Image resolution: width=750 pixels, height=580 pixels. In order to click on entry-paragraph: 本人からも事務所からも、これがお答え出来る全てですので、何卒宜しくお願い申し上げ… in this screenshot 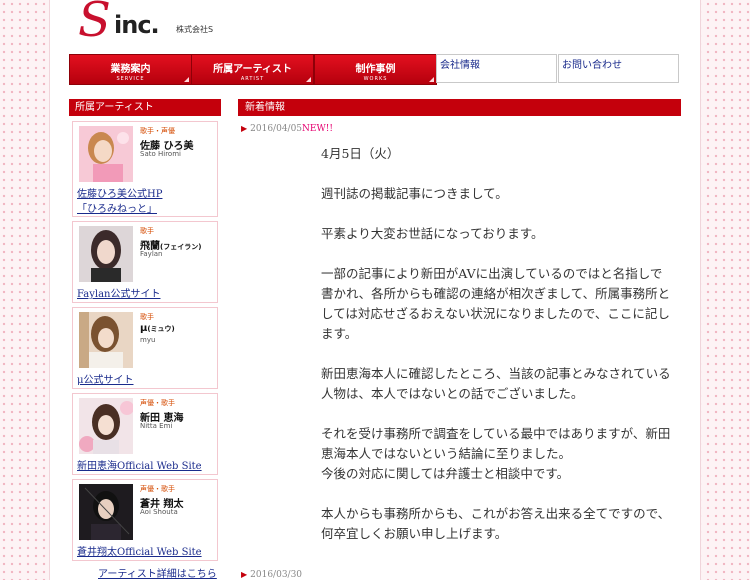, I will do `click(496, 523)`.